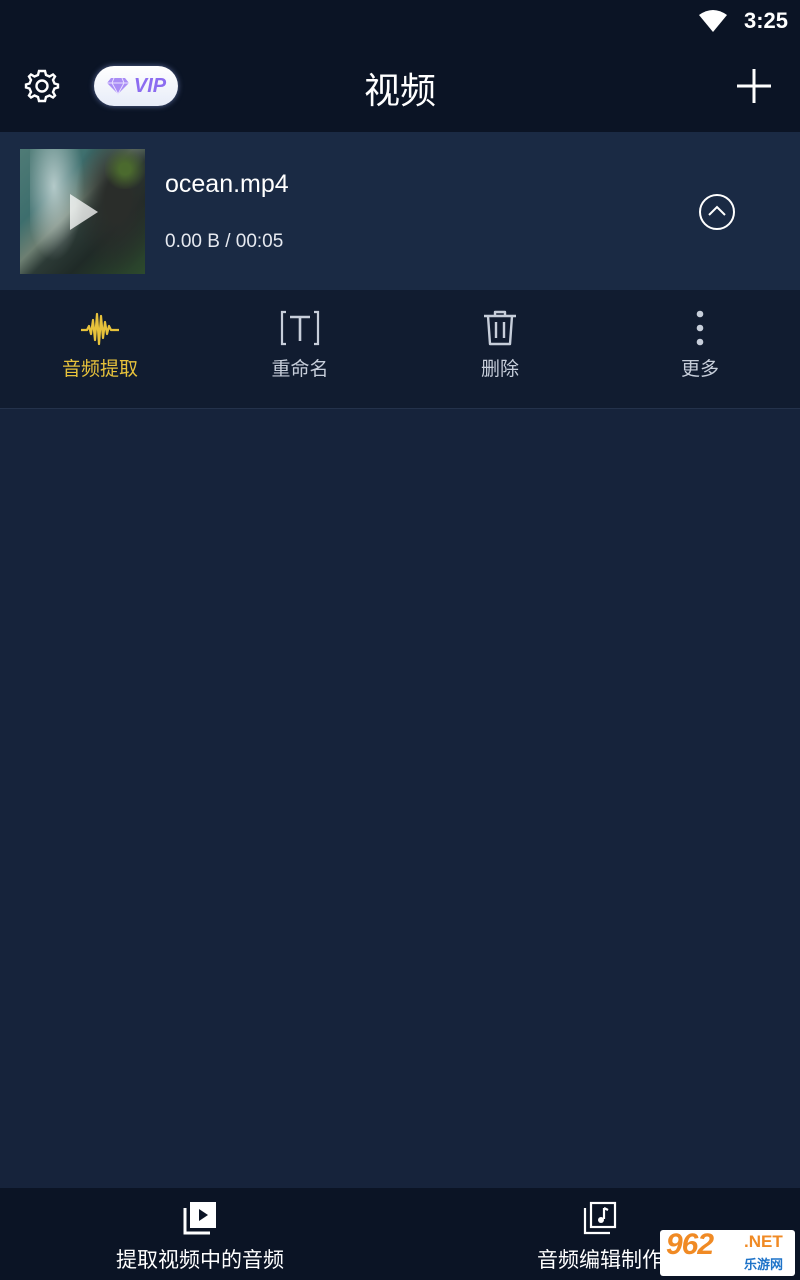  I want to click on watermark-suffix: .NET, so click(763, 1241).